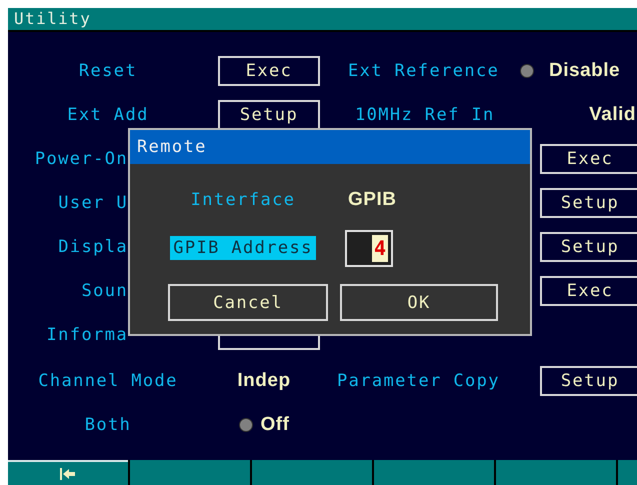 The height and width of the screenshot is (485, 637). What do you see at coordinates (612, 115) in the screenshot?
I see `setting-value: Valid` at bounding box center [612, 115].